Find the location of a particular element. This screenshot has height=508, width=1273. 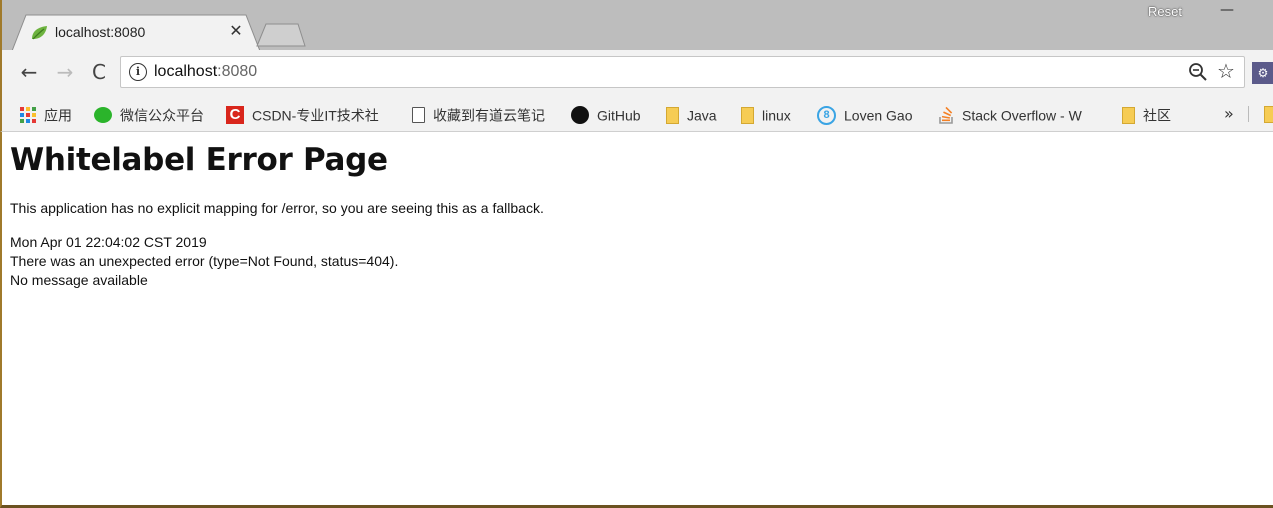

bookmark-stackoverflow: Stack Overflow - W is located at coordinates (1010, 114).